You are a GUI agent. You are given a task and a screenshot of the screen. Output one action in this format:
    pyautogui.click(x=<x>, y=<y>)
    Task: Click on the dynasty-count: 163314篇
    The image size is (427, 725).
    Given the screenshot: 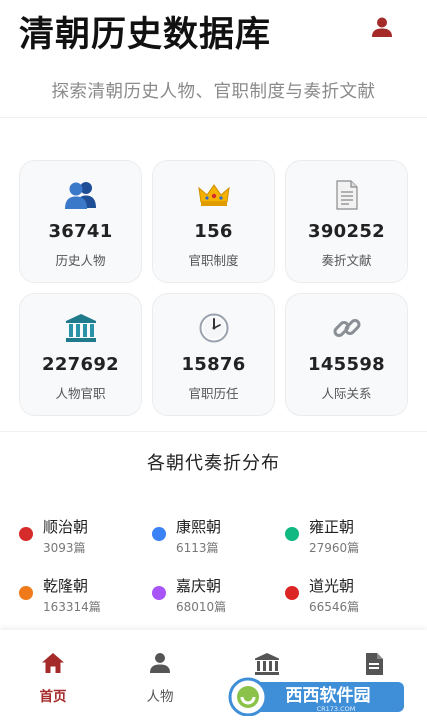 What is the action you would take?
    pyautogui.click(x=72, y=607)
    